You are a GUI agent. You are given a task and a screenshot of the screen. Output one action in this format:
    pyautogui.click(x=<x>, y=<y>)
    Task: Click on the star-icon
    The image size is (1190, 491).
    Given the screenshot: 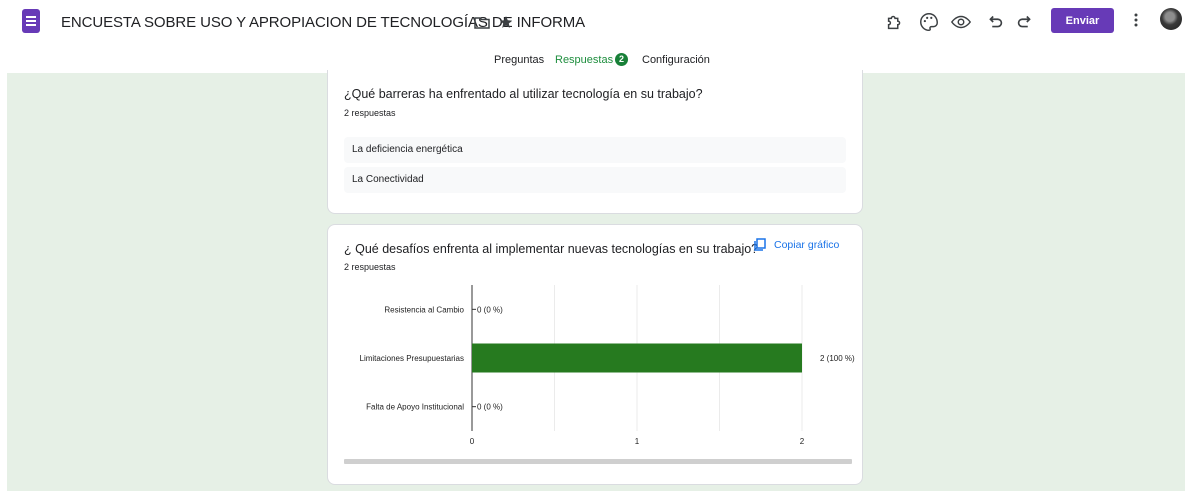 What is the action you would take?
    pyautogui.click(x=506, y=22)
    